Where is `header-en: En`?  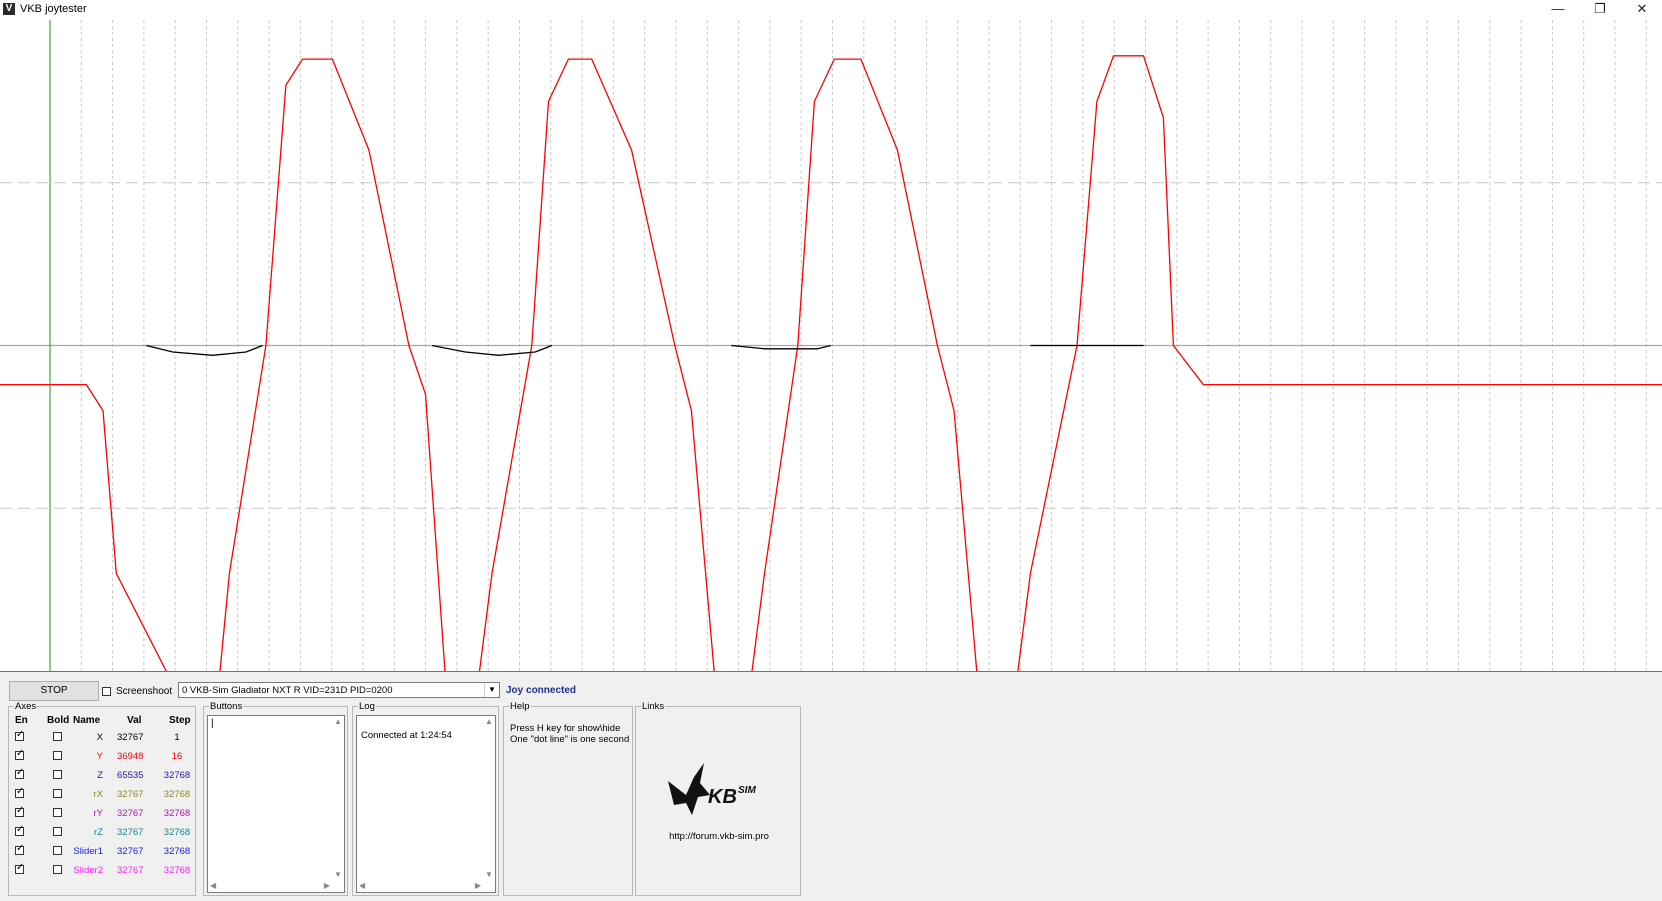
header-en: En is located at coordinates (21, 720).